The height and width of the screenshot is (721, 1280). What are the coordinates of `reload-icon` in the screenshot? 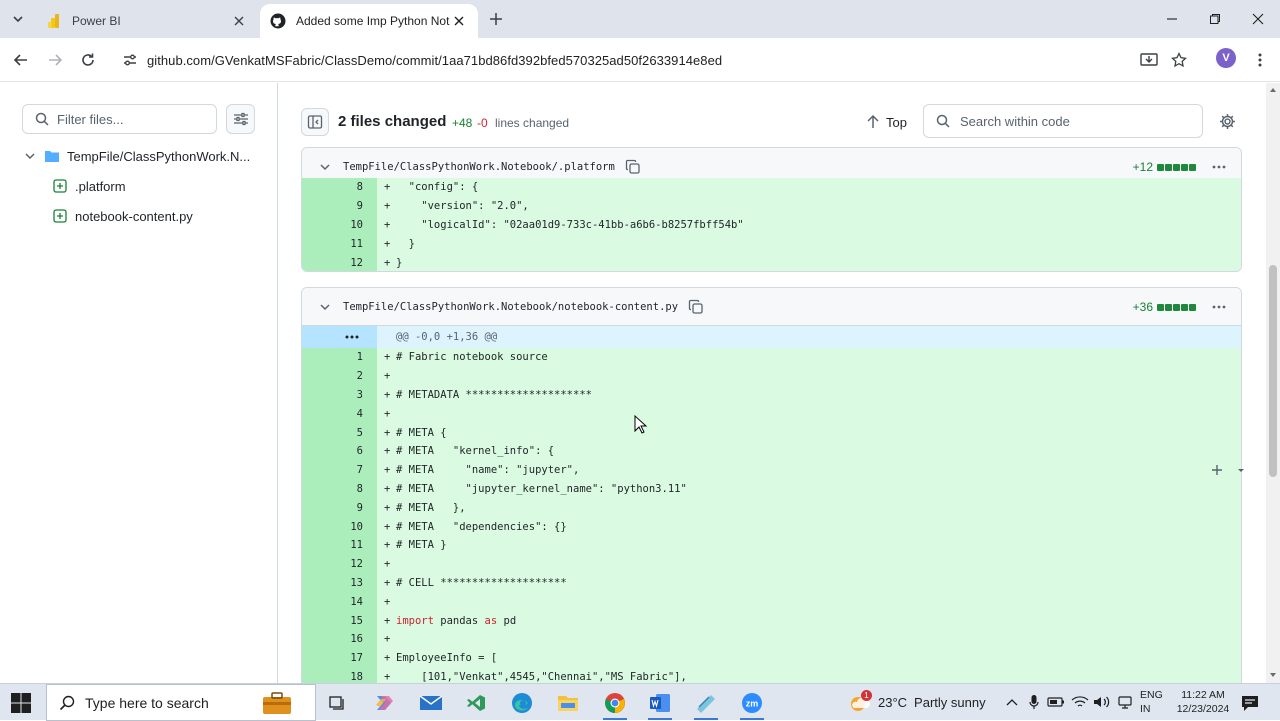 It's located at (88, 60).